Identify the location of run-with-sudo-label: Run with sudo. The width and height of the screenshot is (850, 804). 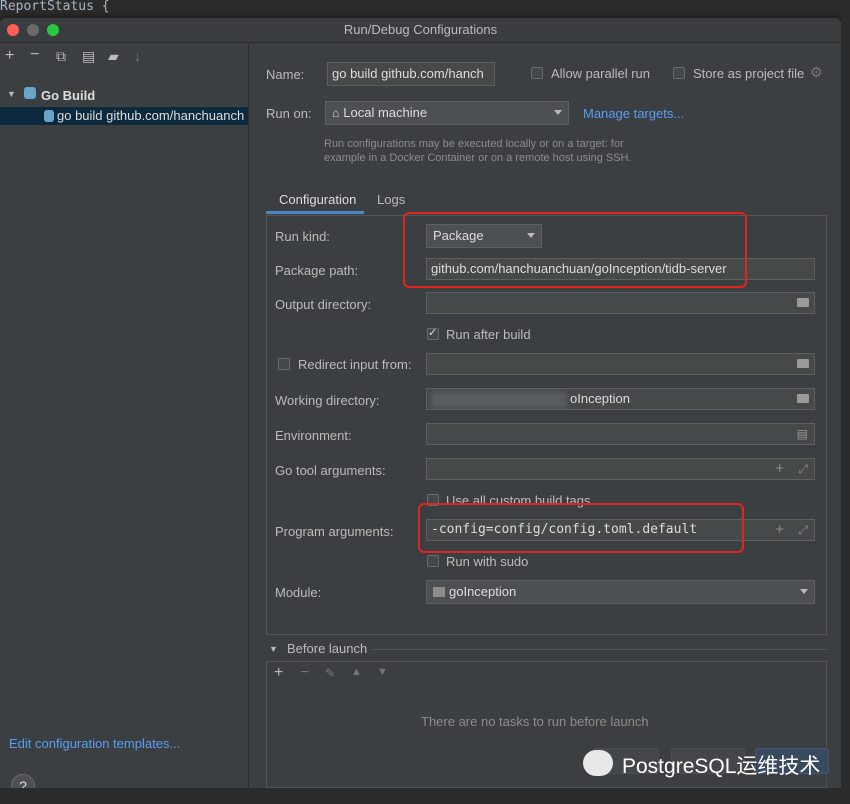
(487, 561).